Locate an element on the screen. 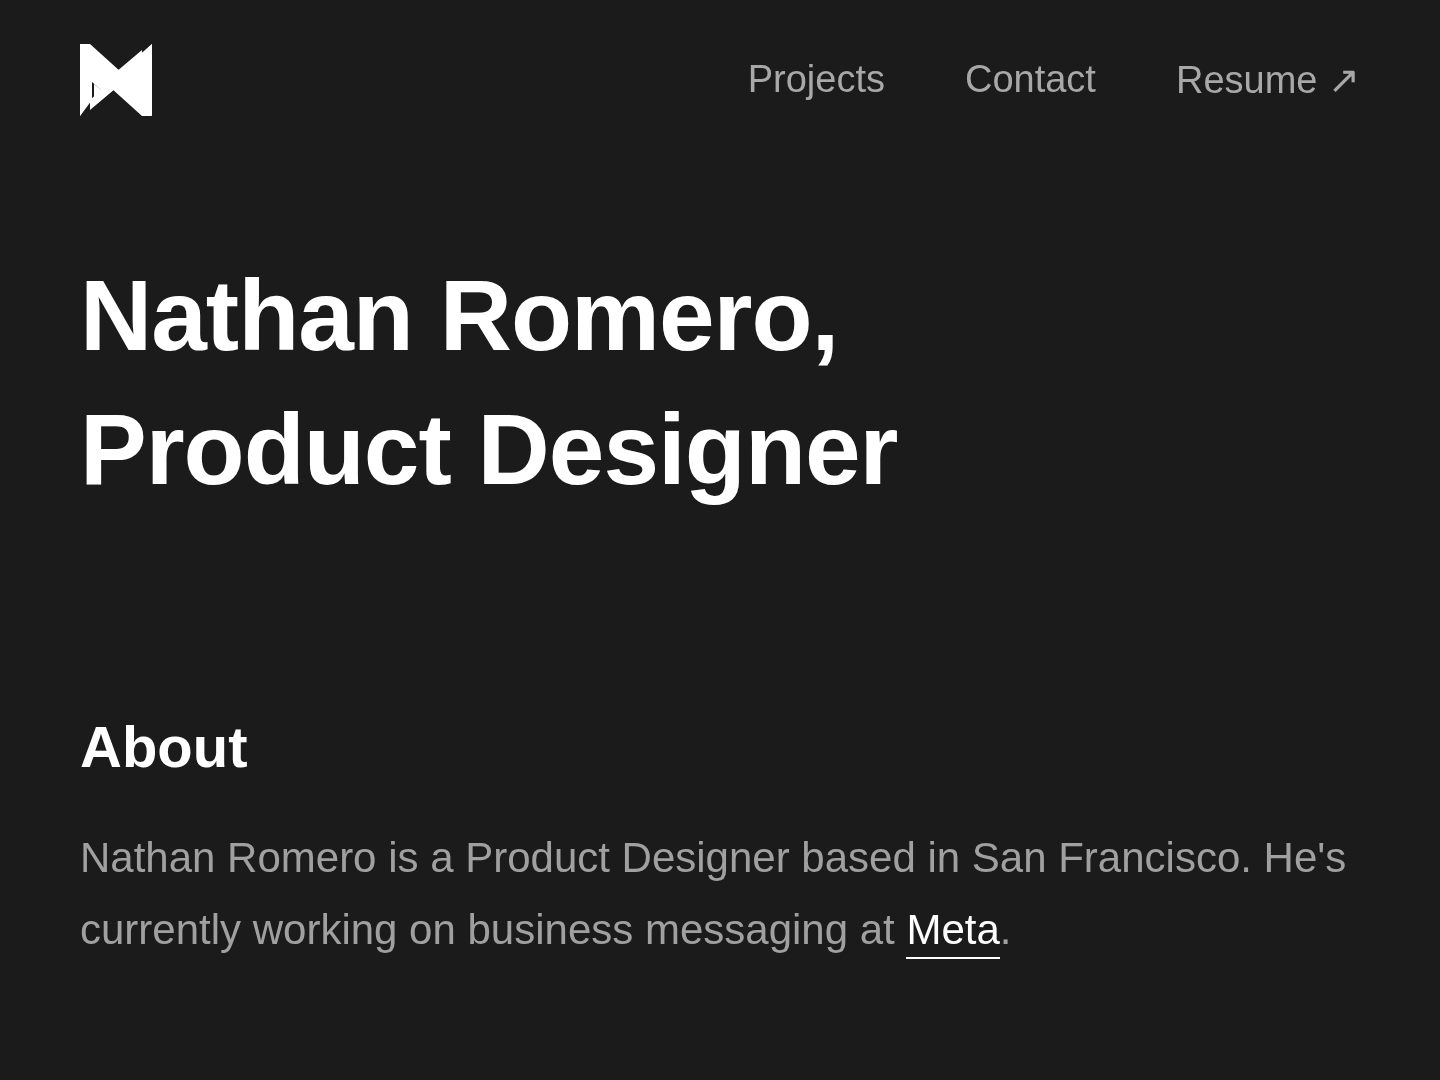 This screenshot has width=1440, height=1080. company-link: Meta is located at coordinates (953, 932).